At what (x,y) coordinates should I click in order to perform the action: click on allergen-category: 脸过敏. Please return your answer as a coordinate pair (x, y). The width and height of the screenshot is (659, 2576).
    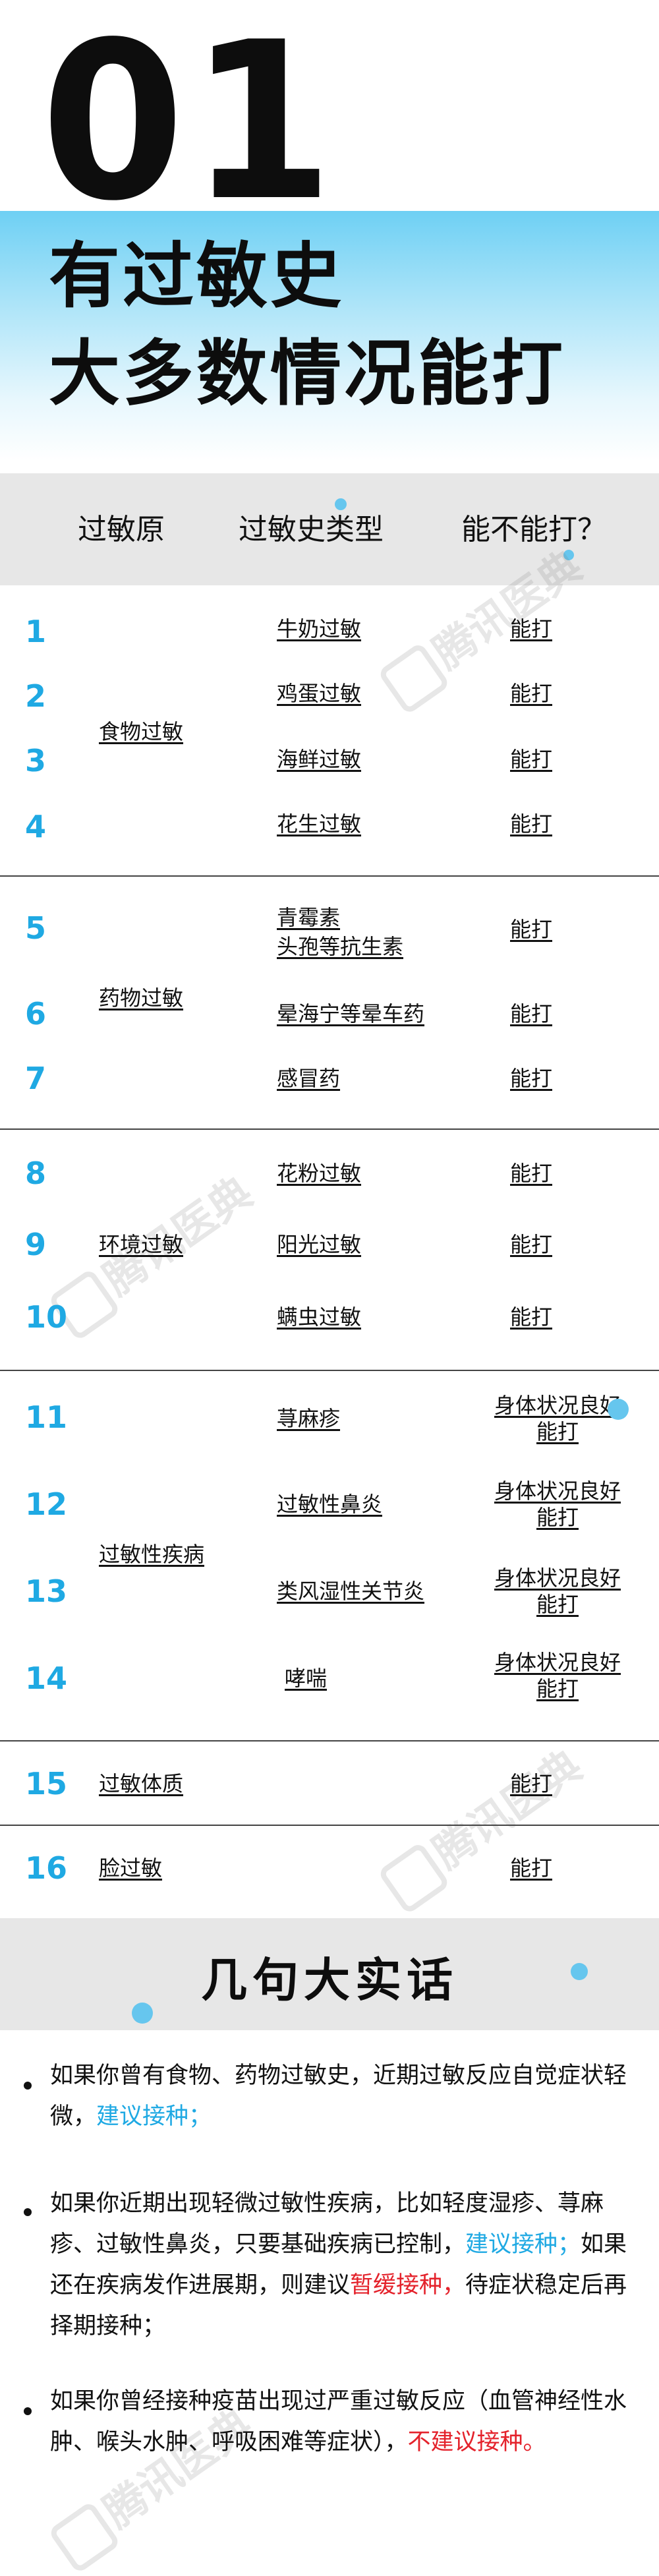
    Looking at the image, I should click on (131, 1868).